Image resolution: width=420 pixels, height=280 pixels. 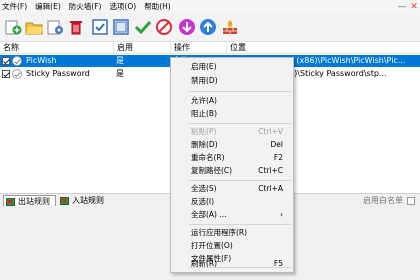 I want to click on menu-item-invert-selection: 反选(I), so click(x=232, y=202).